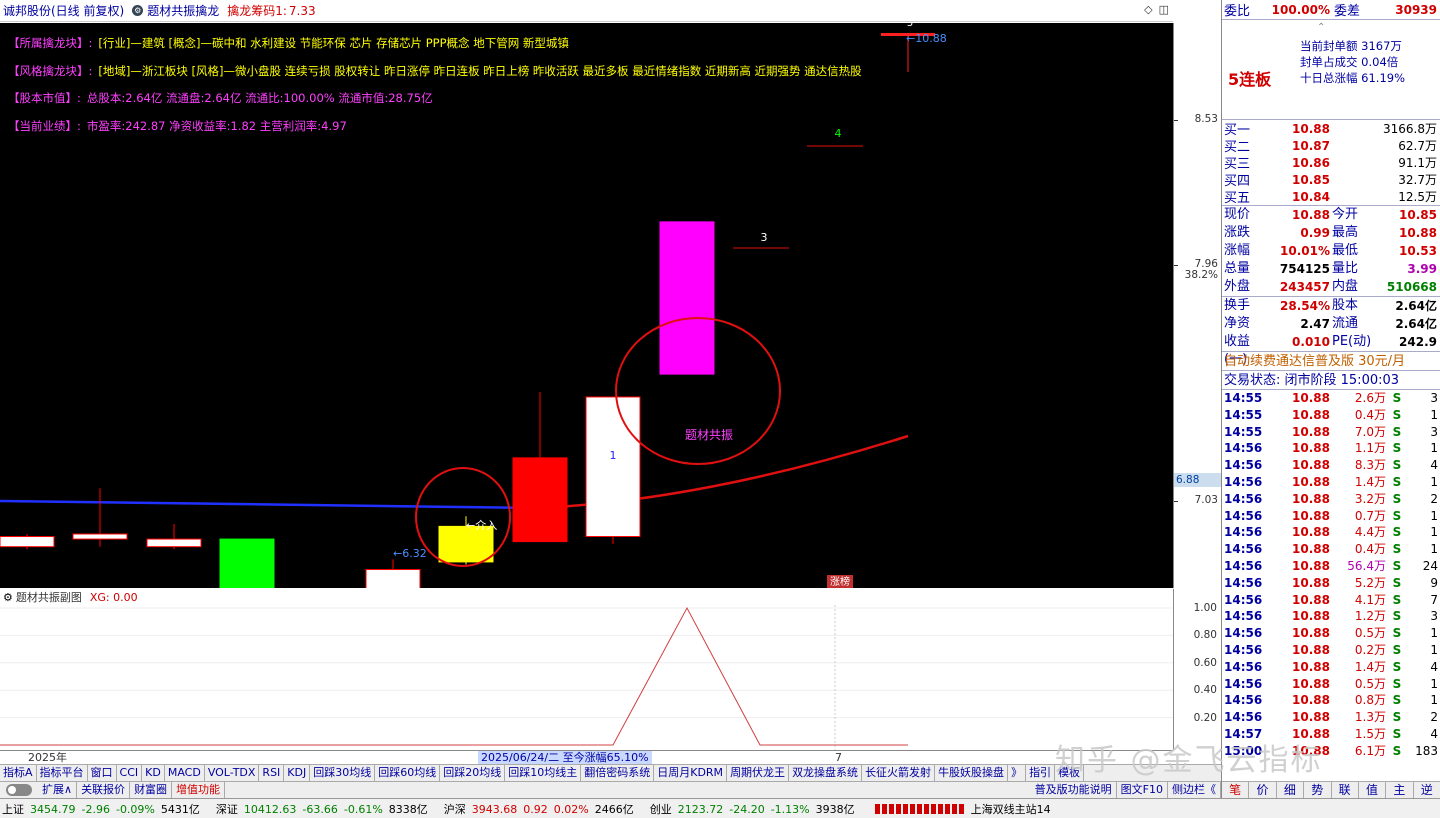  Describe the element at coordinates (618, 773) in the screenshot. I see `indicator-tab: 翻倍密码系统` at that location.